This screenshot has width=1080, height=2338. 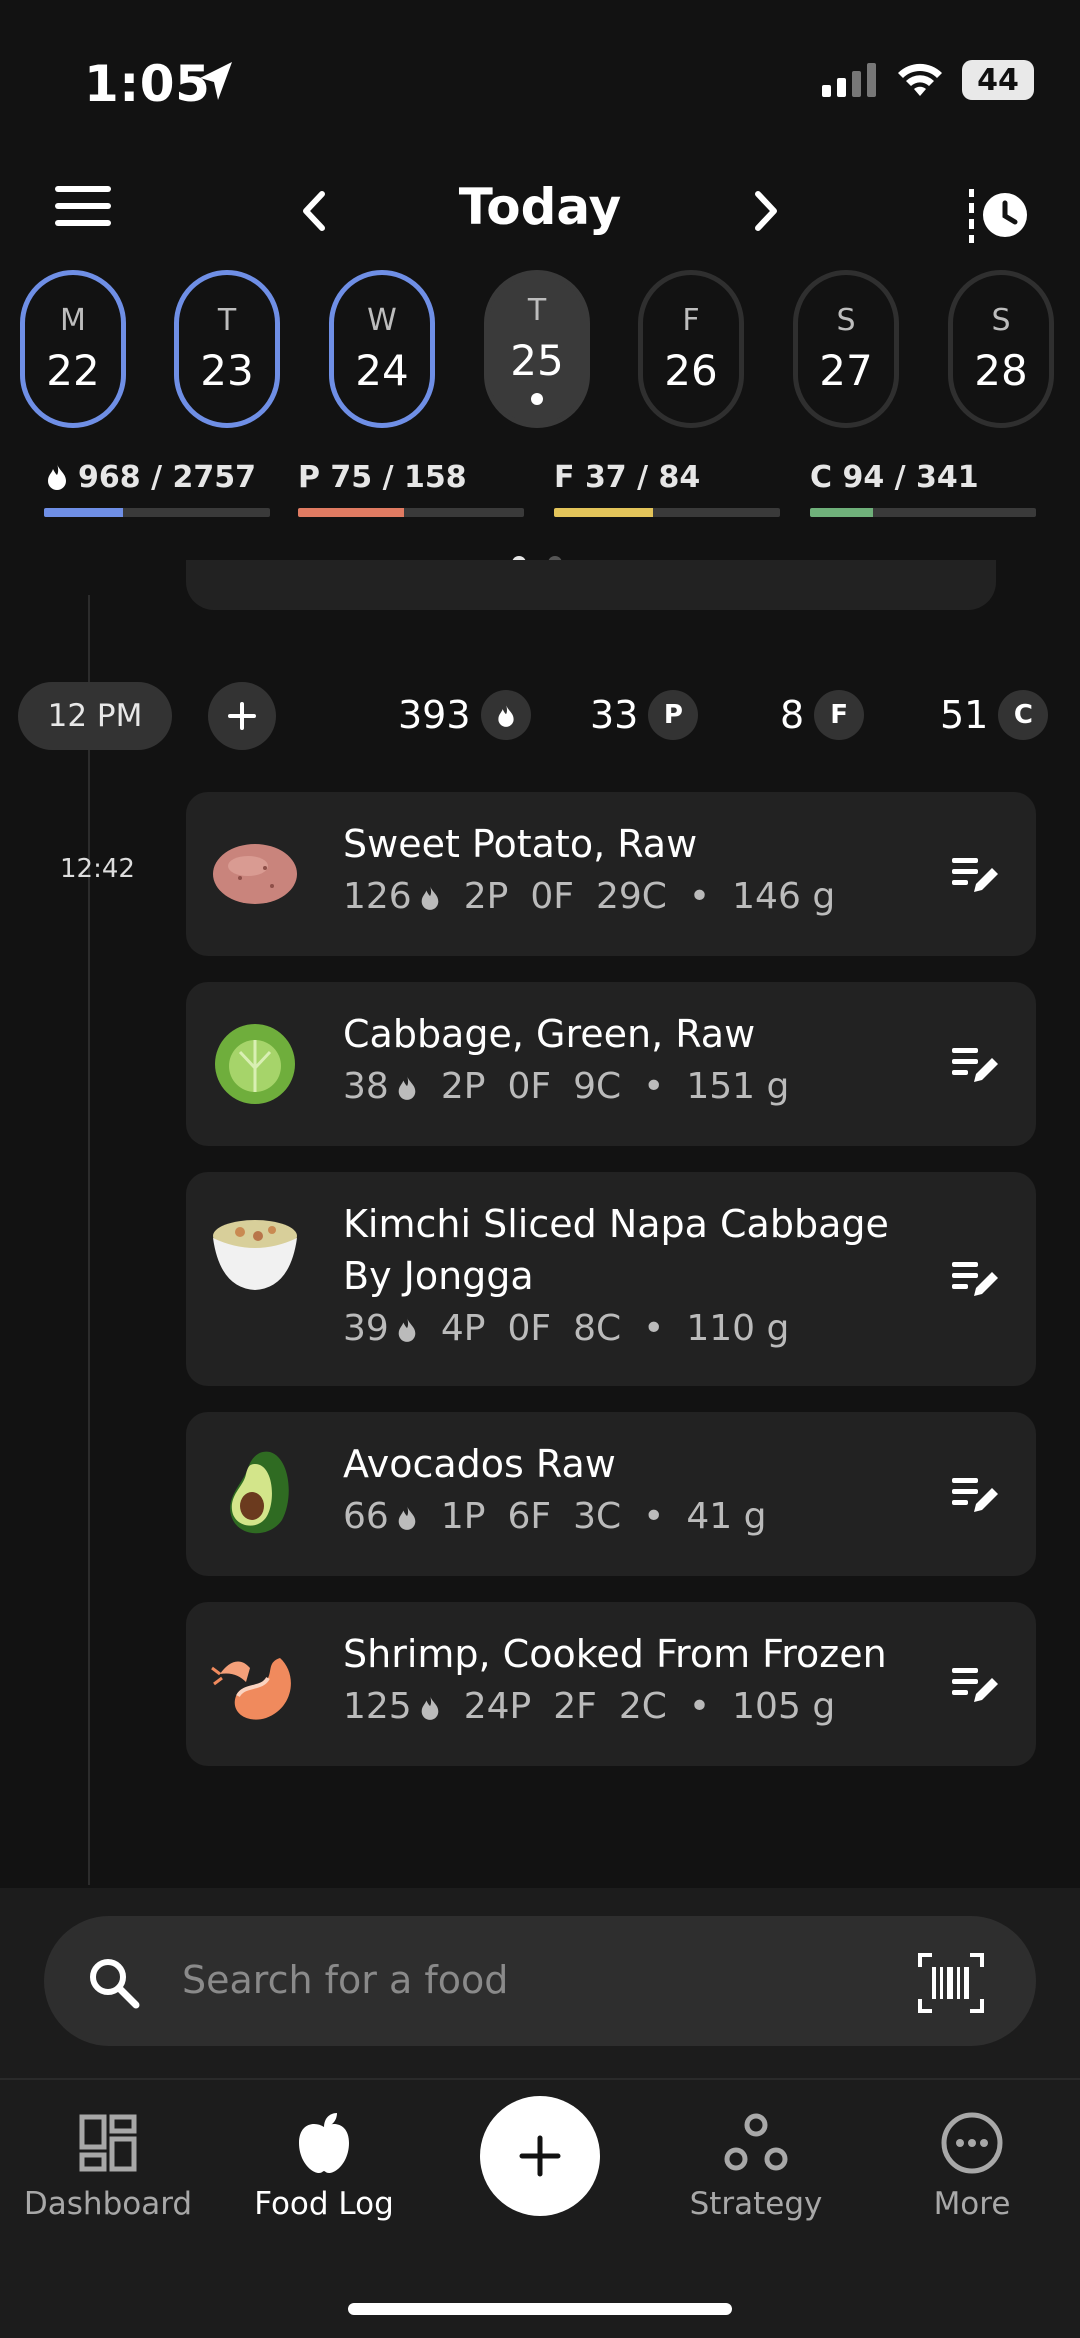 What do you see at coordinates (97, 869) in the screenshot?
I see `entry-time: 12:42` at bounding box center [97, 869].